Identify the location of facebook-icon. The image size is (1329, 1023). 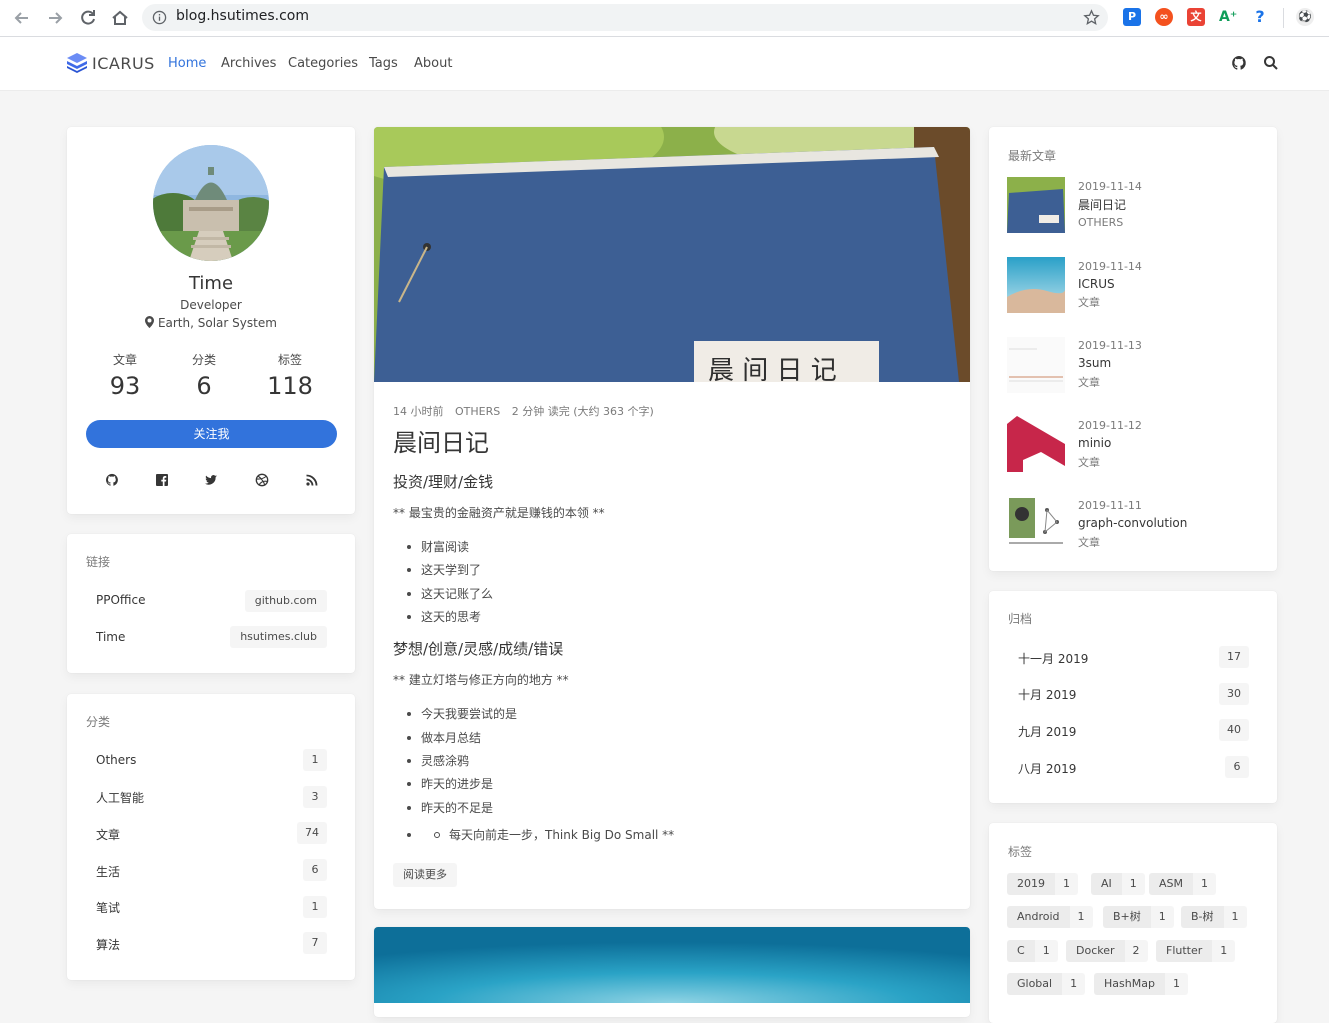
(162, 480).